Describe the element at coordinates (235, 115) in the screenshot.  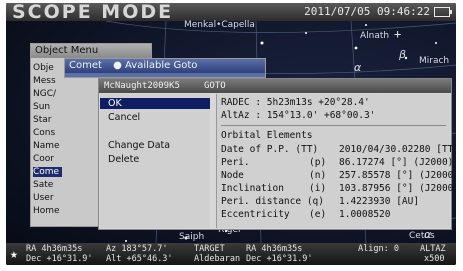
I see `altaz-label: AltAz` at that location.